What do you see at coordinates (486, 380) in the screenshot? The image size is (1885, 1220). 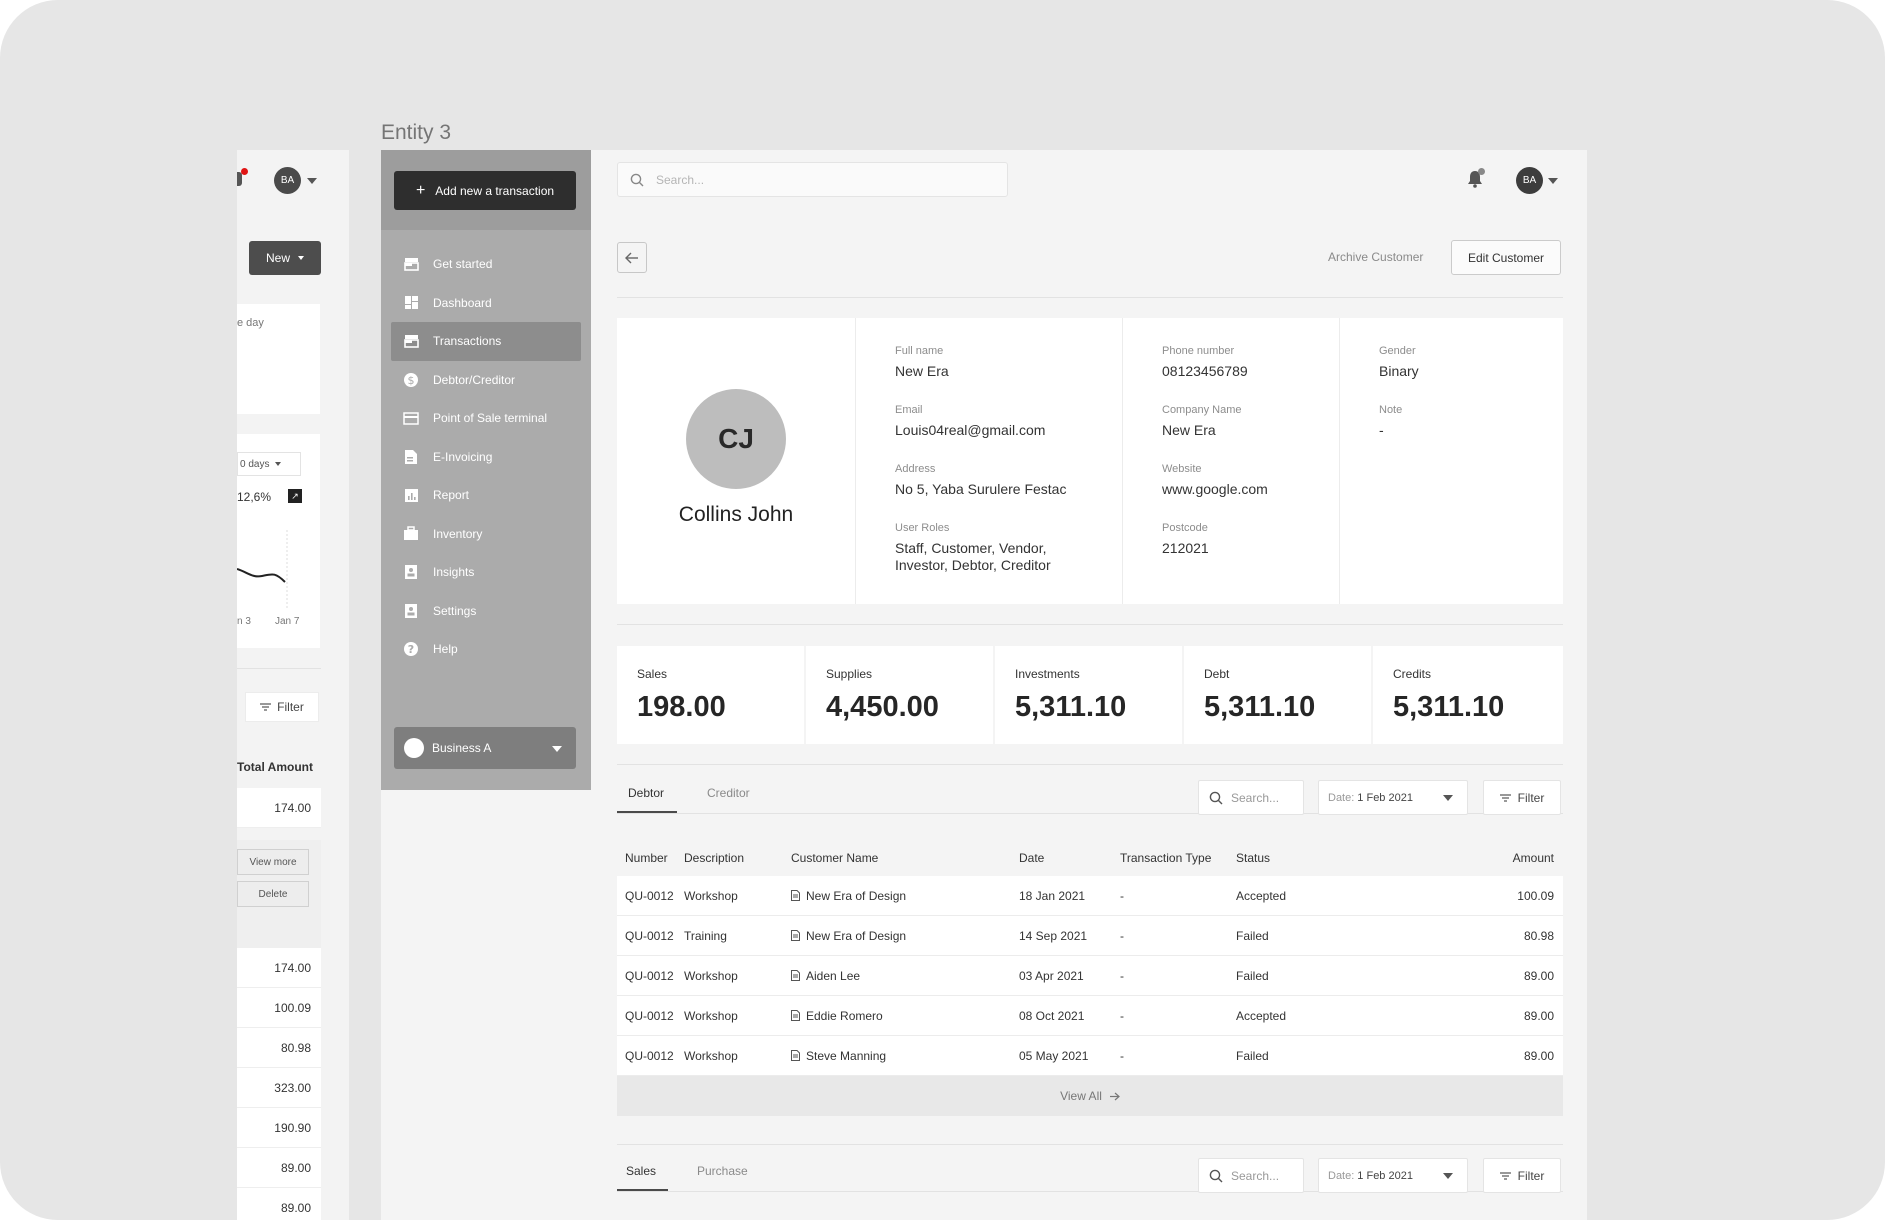 I see `sidebar-item-debtor-creditor: $ Debtor/Creditor` at bounding box center [486, 380].